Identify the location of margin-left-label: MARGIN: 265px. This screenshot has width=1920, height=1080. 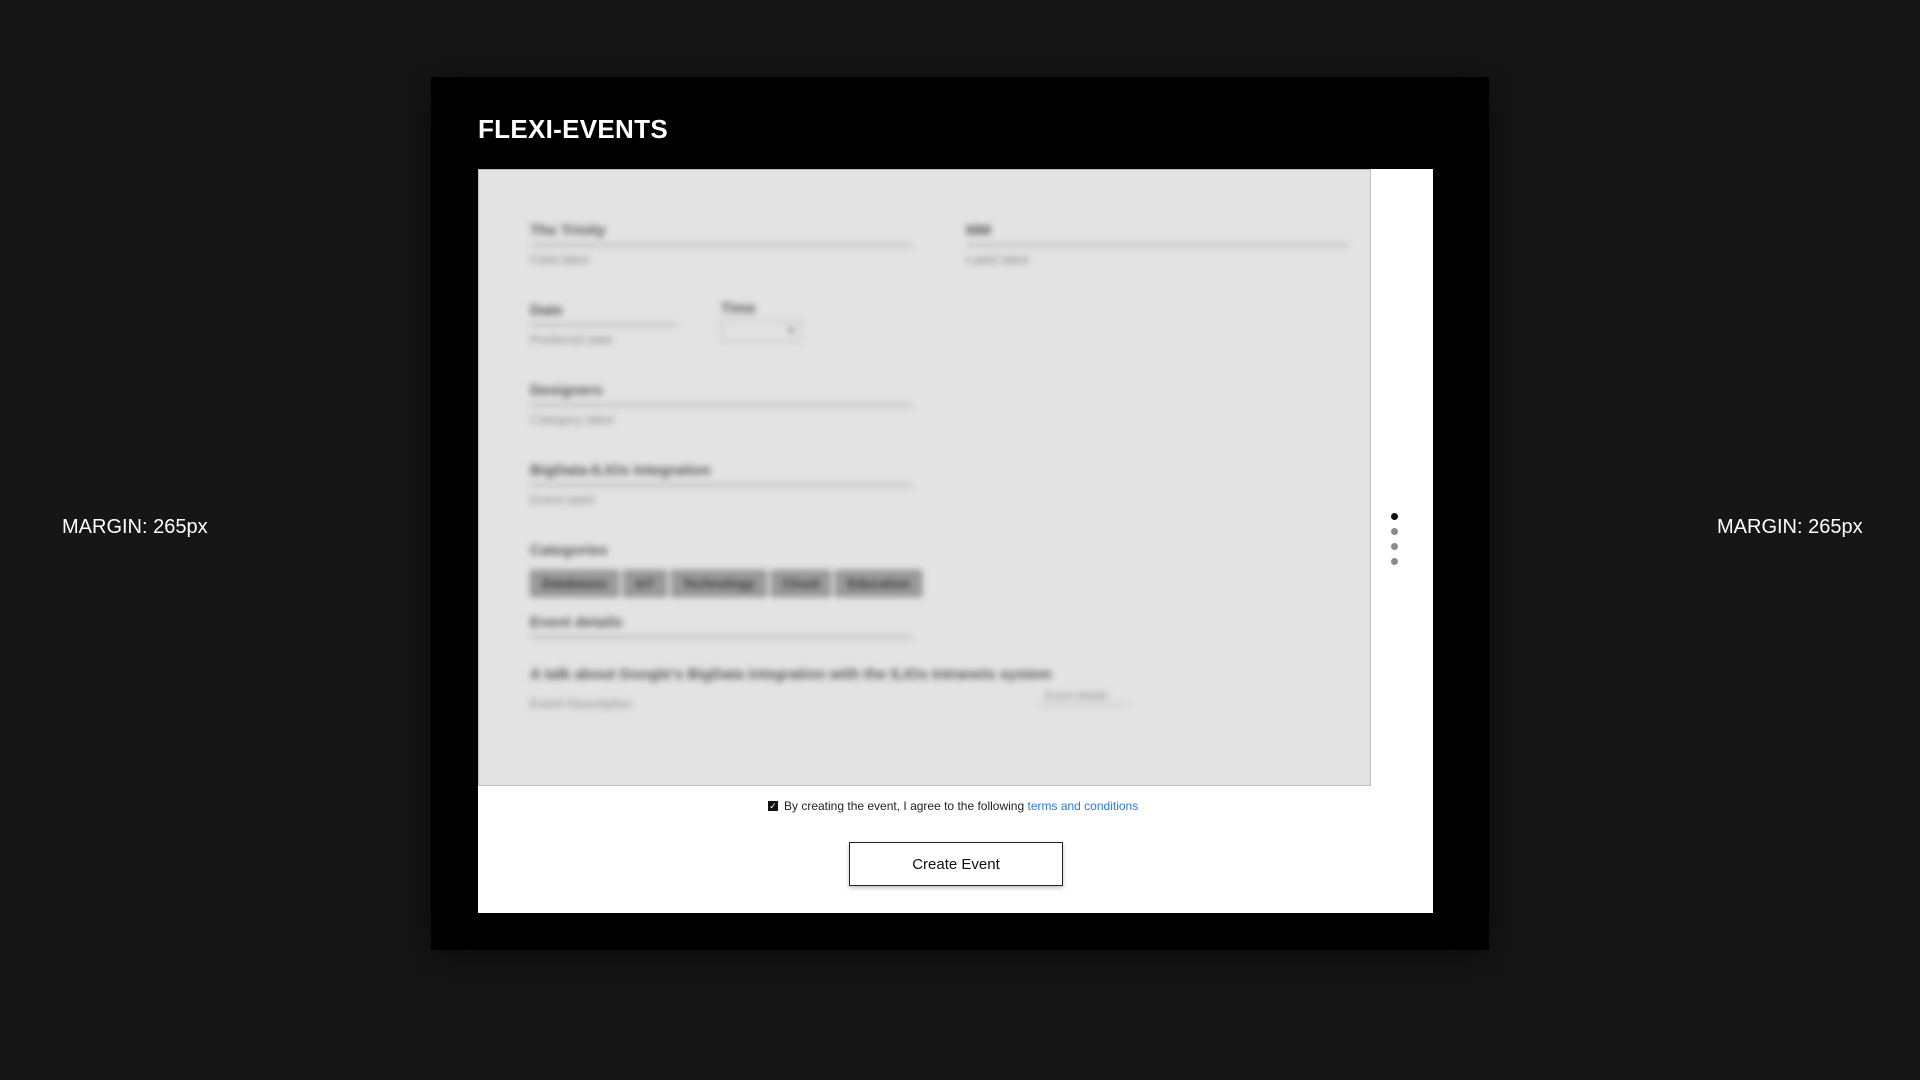
(135, 527).